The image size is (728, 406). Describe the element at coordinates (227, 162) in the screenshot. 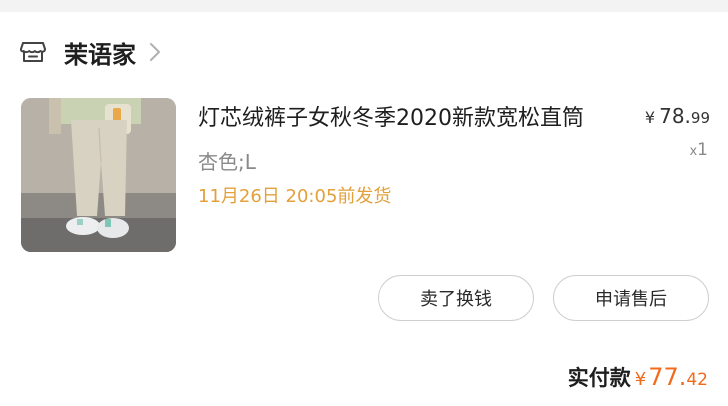

I see `product-variant: 杏色;L` at that location.